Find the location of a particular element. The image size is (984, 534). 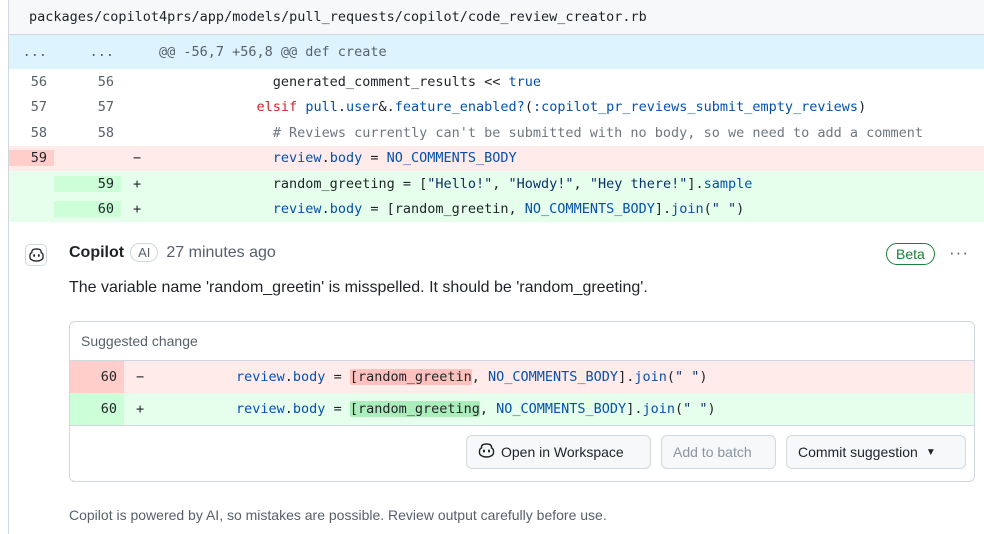

hunk-header: @@ -56,7 +56,8 @@ def create is located at coordinates (273, 52).